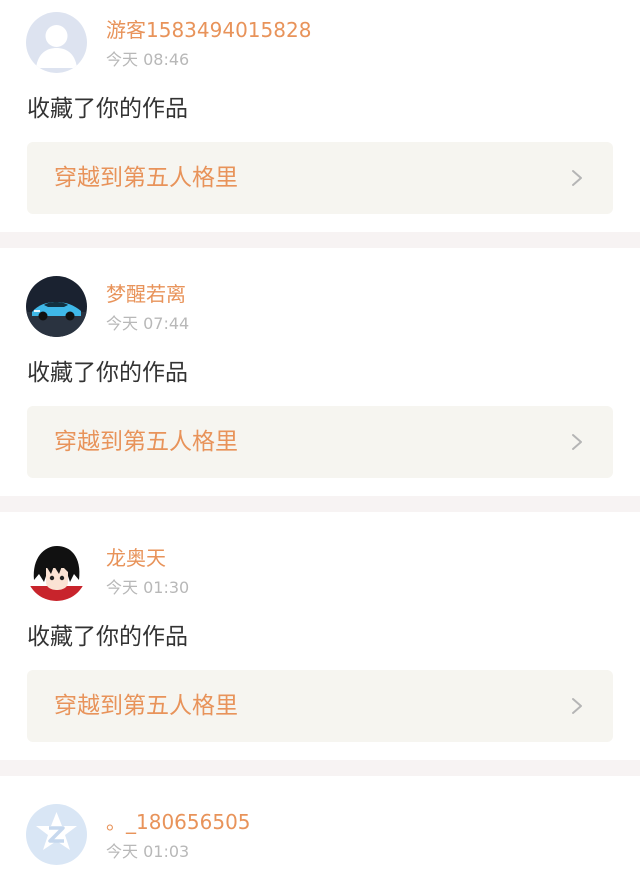 Image resolution: width=640 pixels, height=877 pixels. Describe the element at coordinates (146, 294) in the screenshot. I see `username: 梦醒若离` at that location.